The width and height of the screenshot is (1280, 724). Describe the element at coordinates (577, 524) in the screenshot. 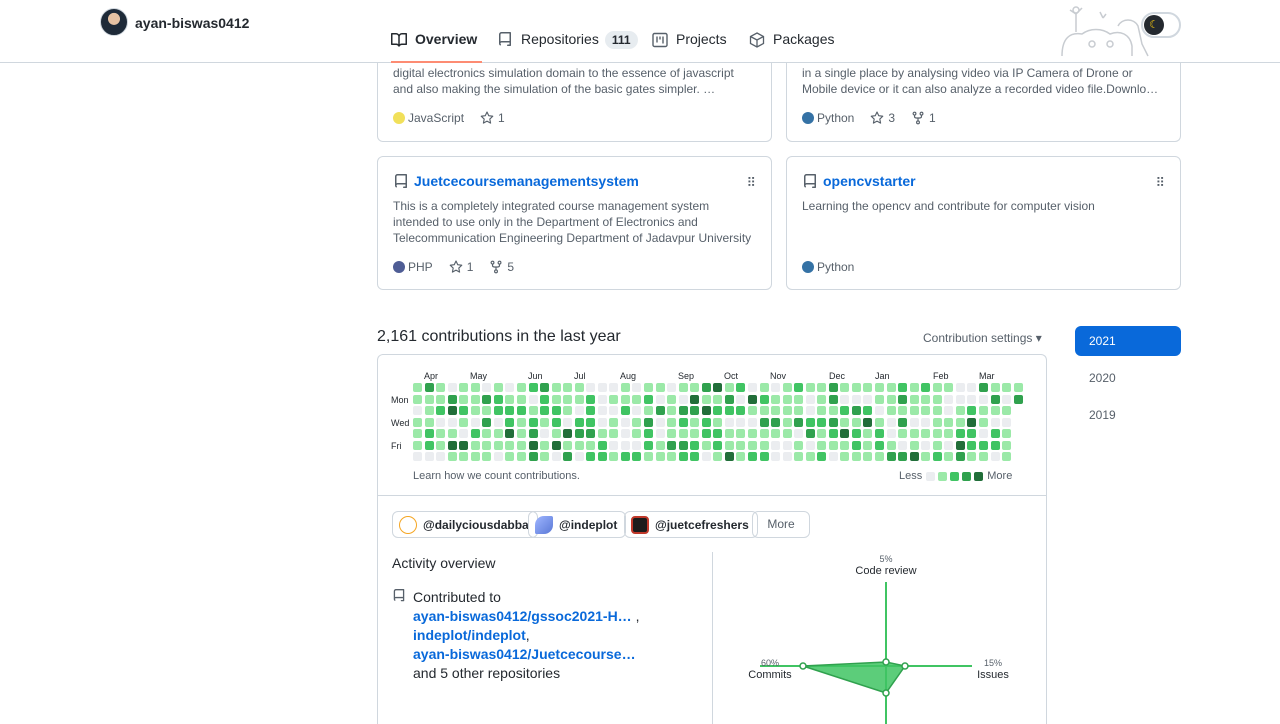

I see `org-filter-indeplot: @indeplot` at that location.